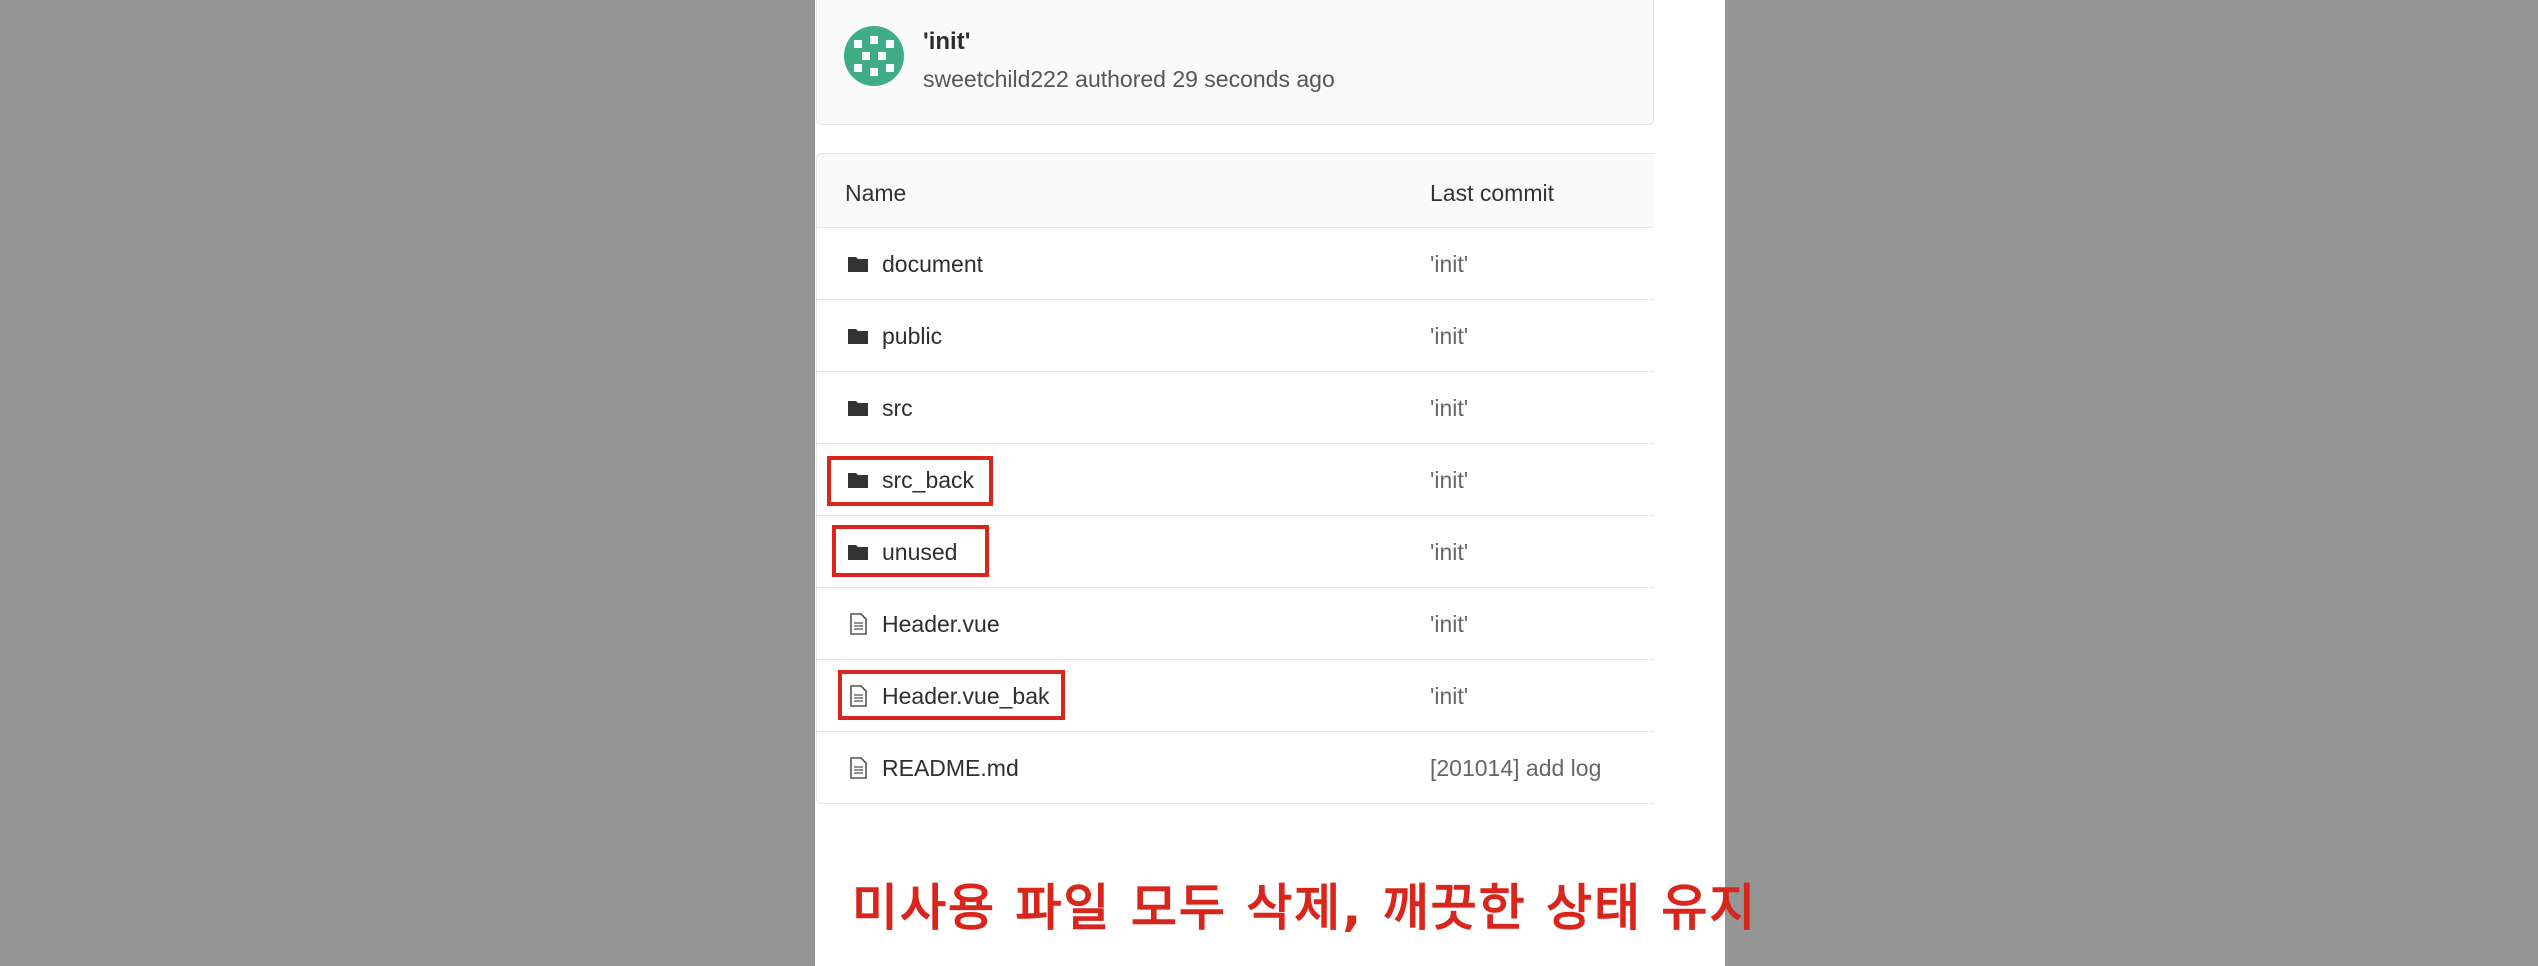 The width and height of the screenshot is (2538, 966). What do you see at coordinates (946, 42) in the screenshot?
I see `commit-title: 'init'` at bounding box center [946, 42].